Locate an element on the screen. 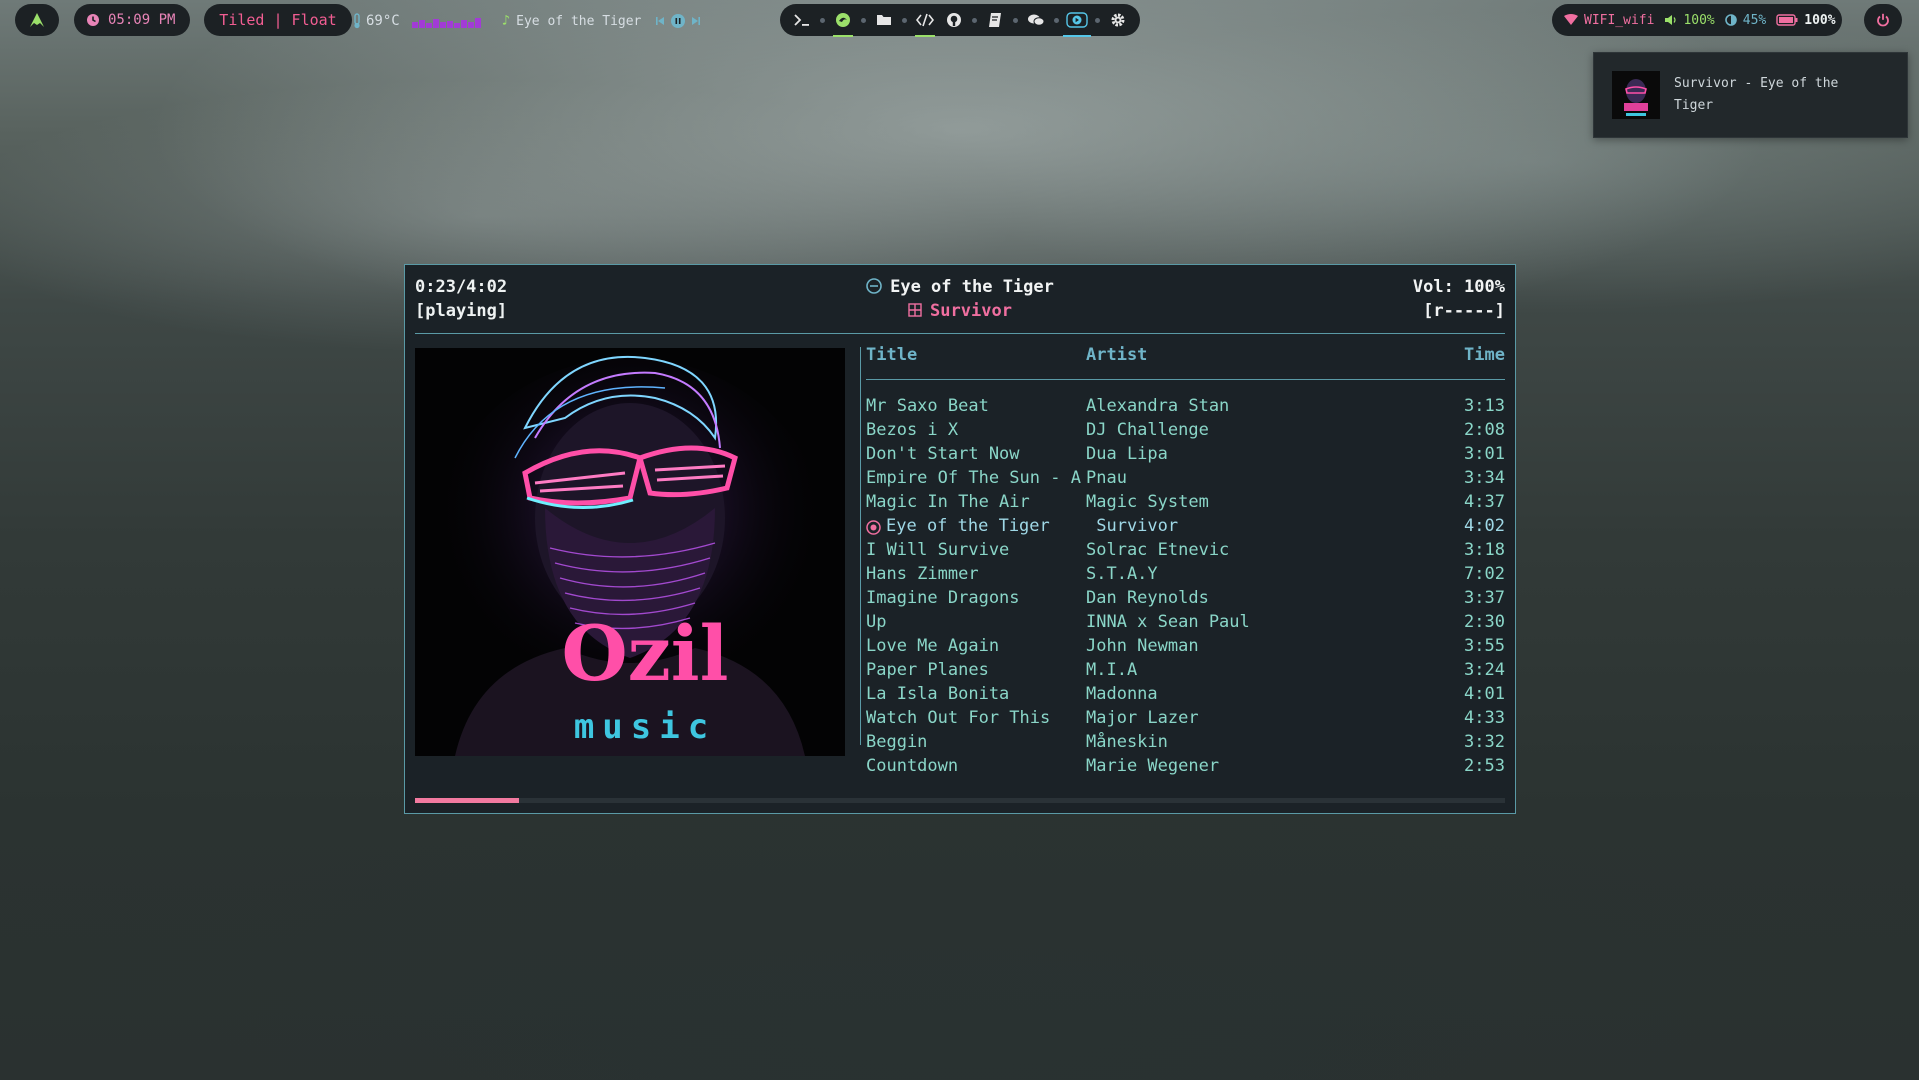  layout-toggle: Tiled | Float is located at coordinates (278, 20).